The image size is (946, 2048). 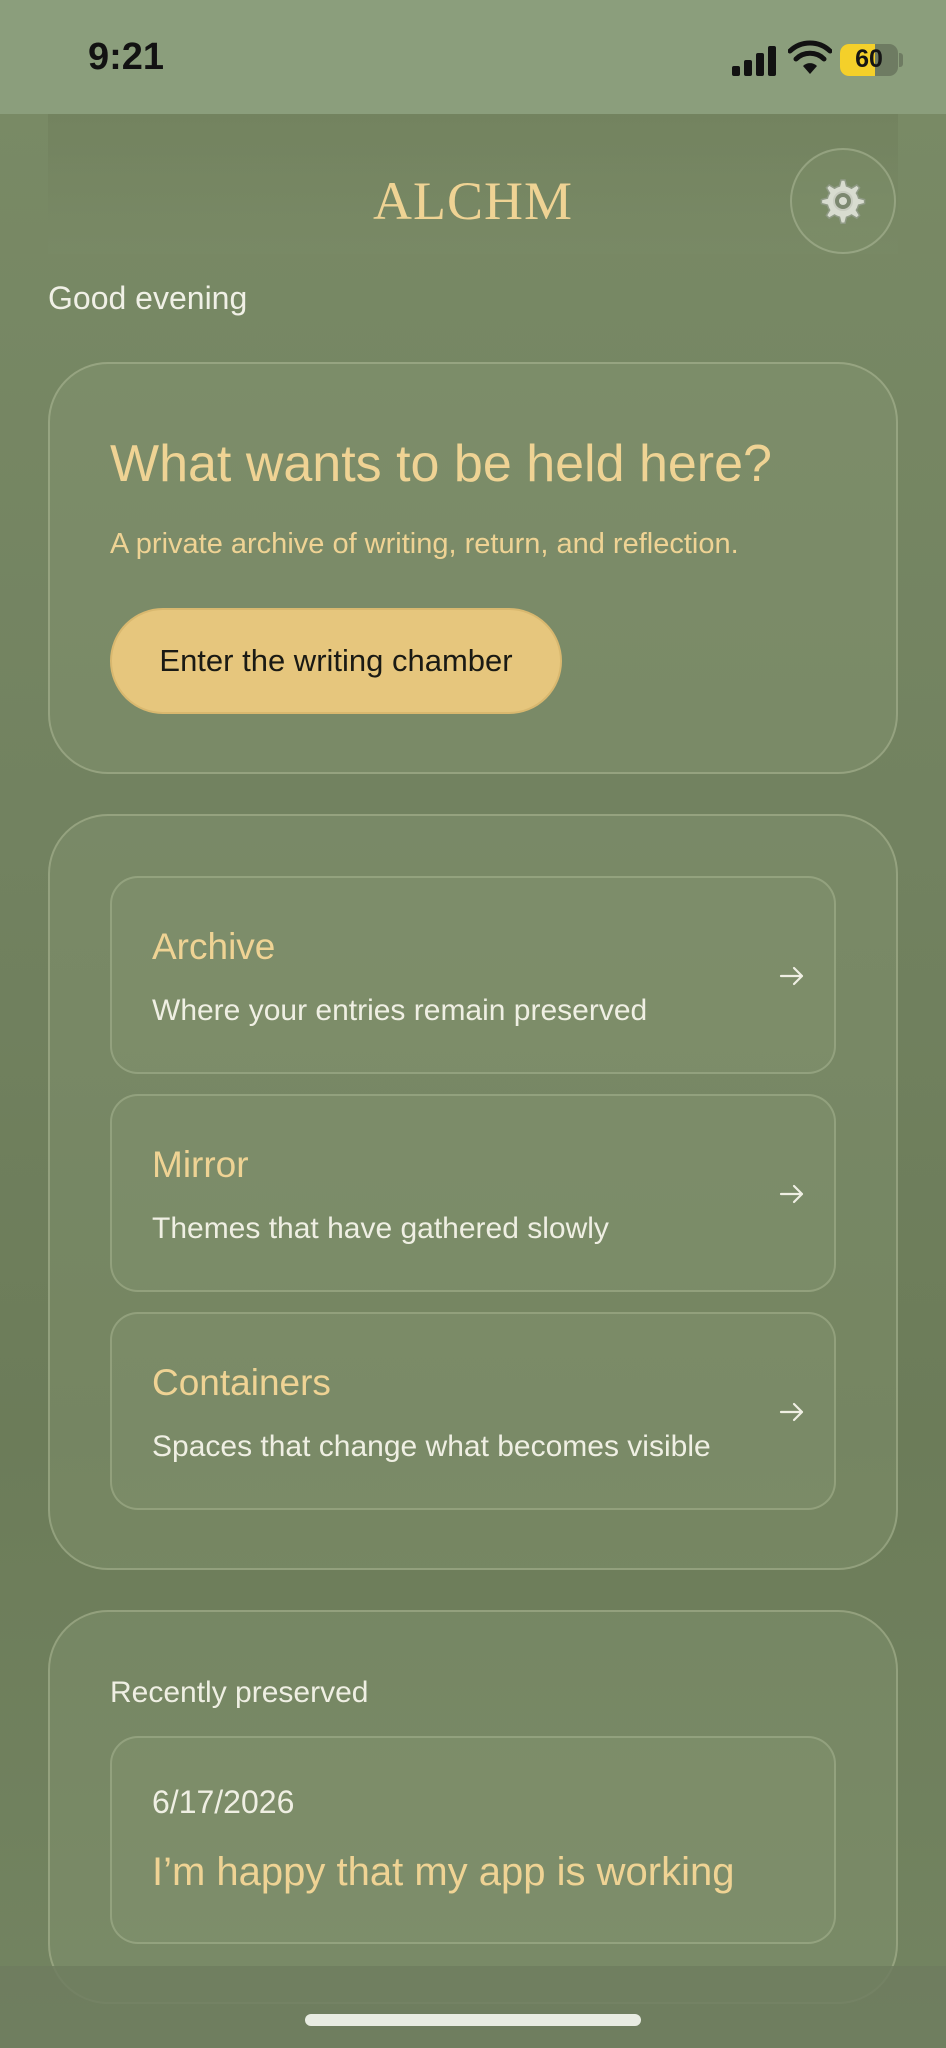 I want to click on nav-item-description: Spaces that change what becomes visible, so click(x=431, y=1446).